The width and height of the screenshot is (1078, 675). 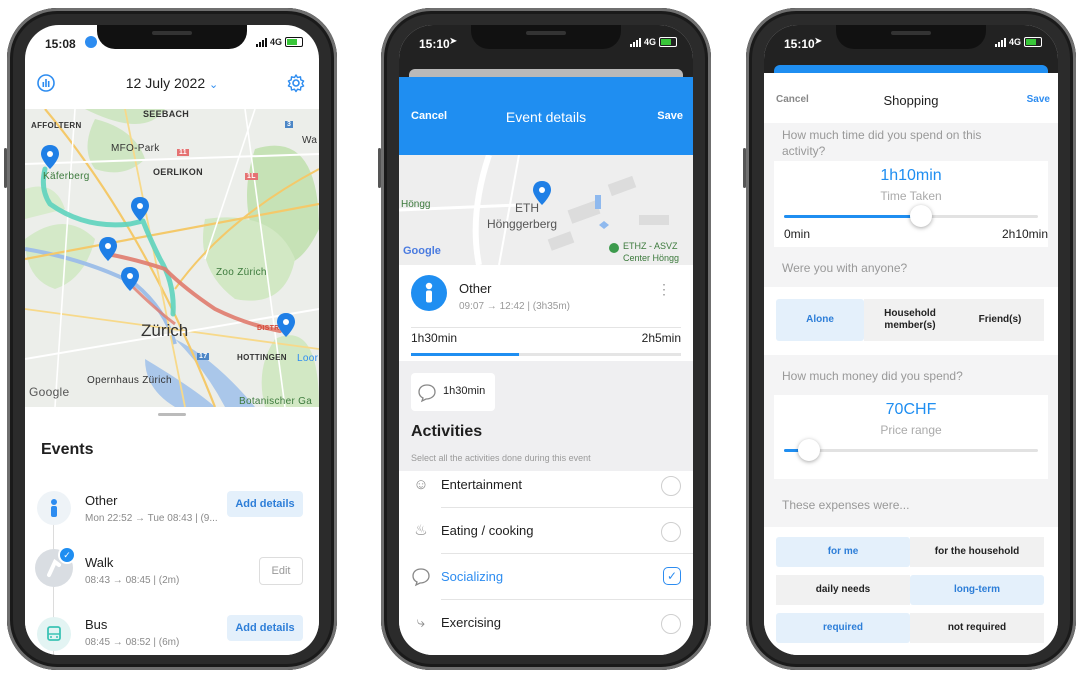 I want to click on map-label: Center Höngg, so click(x=651, y=258).